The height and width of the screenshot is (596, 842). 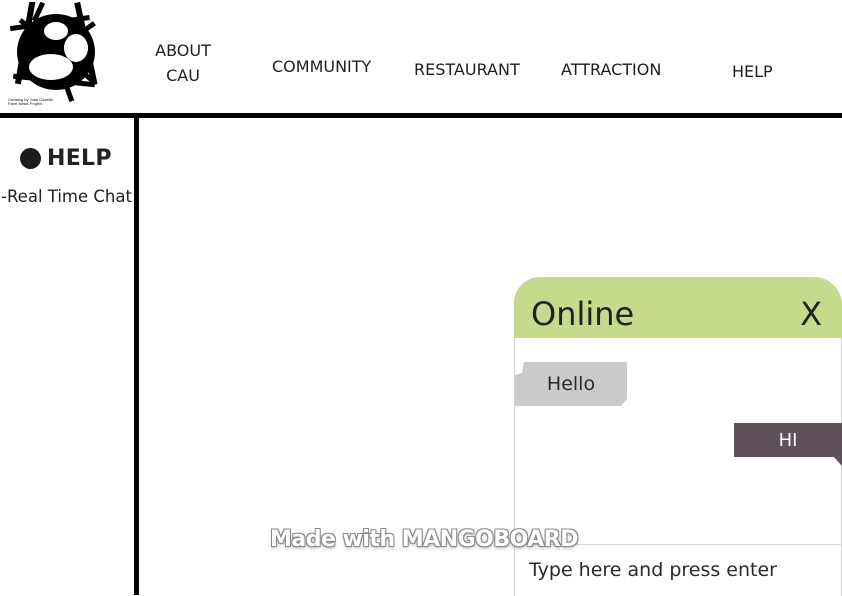 I want to click on chat-message-input, so click(x=679, y=570).